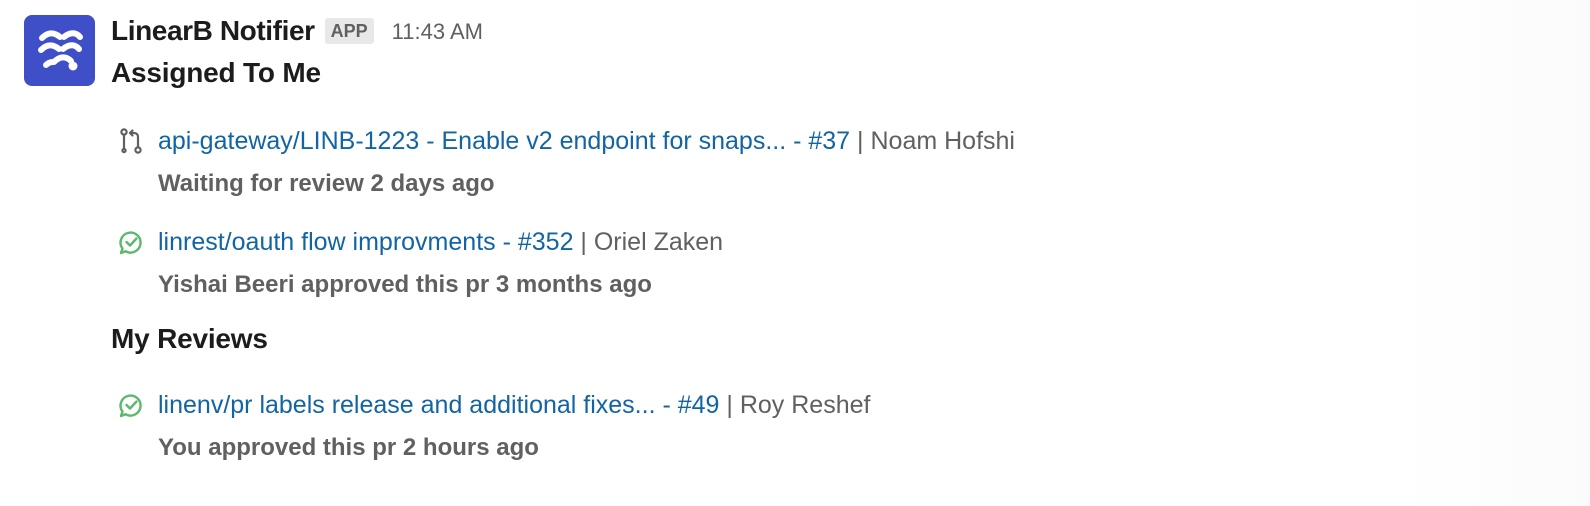  What do you see at coordinates (349, 31) in the screenshot?
I see `app-badge: APP` at bounding box center [349, 31].